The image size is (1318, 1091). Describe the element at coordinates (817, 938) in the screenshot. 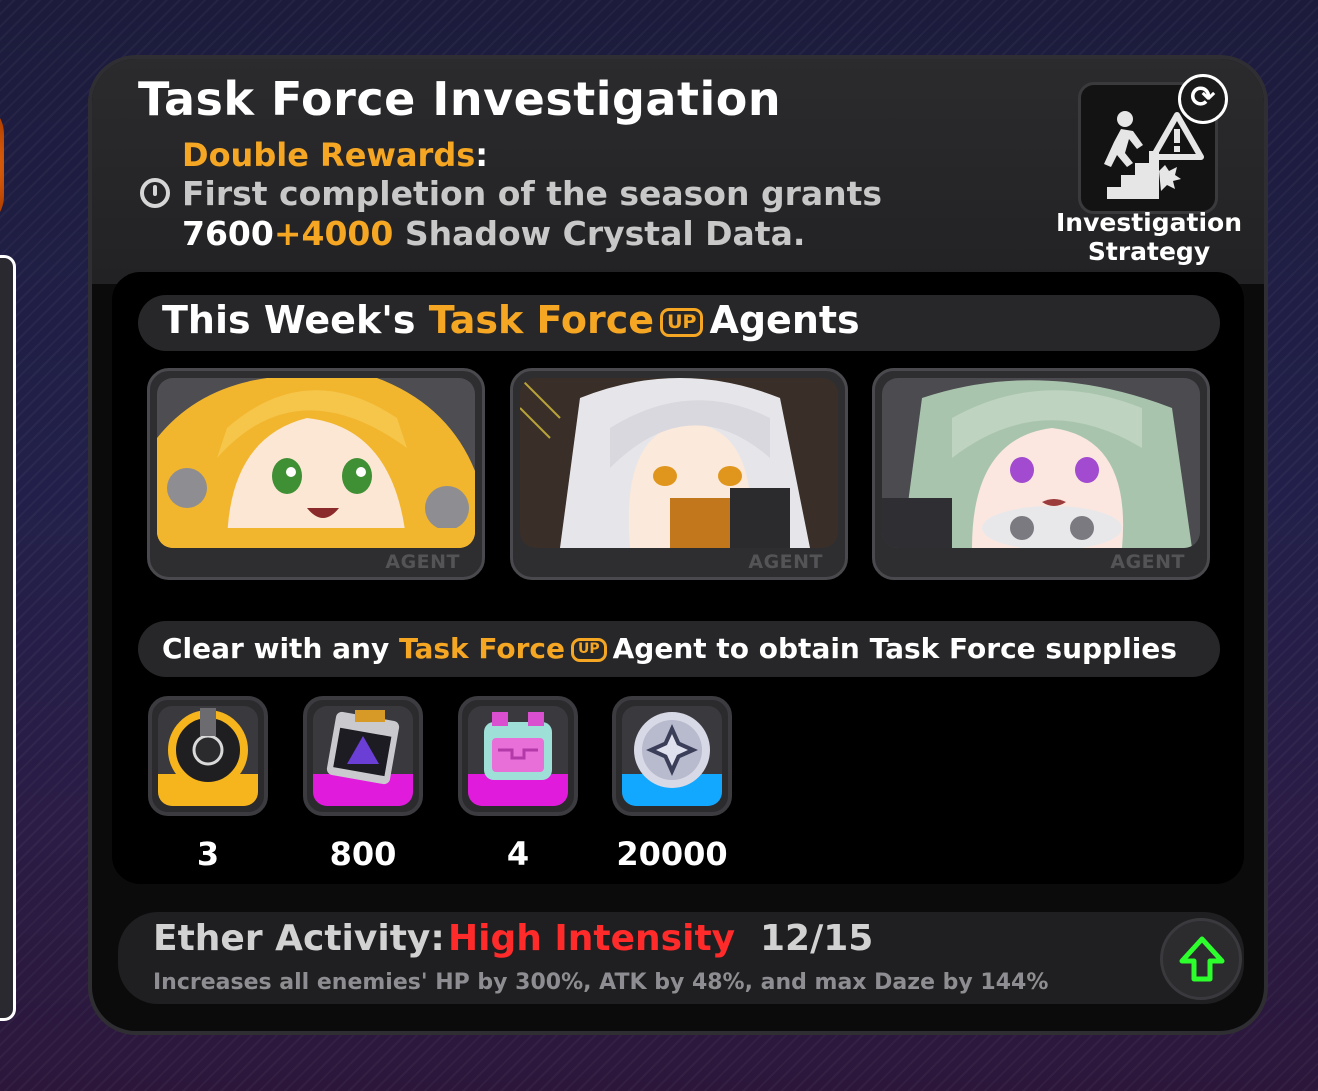

I see `ether-intensity-count: 12/15` at that location.